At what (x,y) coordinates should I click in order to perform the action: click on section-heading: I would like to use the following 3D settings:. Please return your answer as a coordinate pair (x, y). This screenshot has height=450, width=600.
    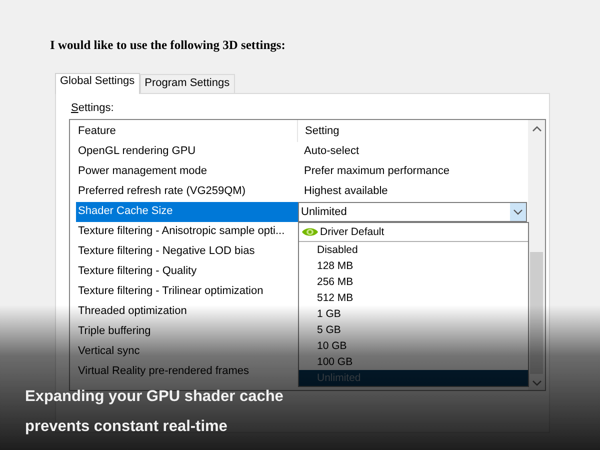
    Looking at the image, I should click on (168, 45).